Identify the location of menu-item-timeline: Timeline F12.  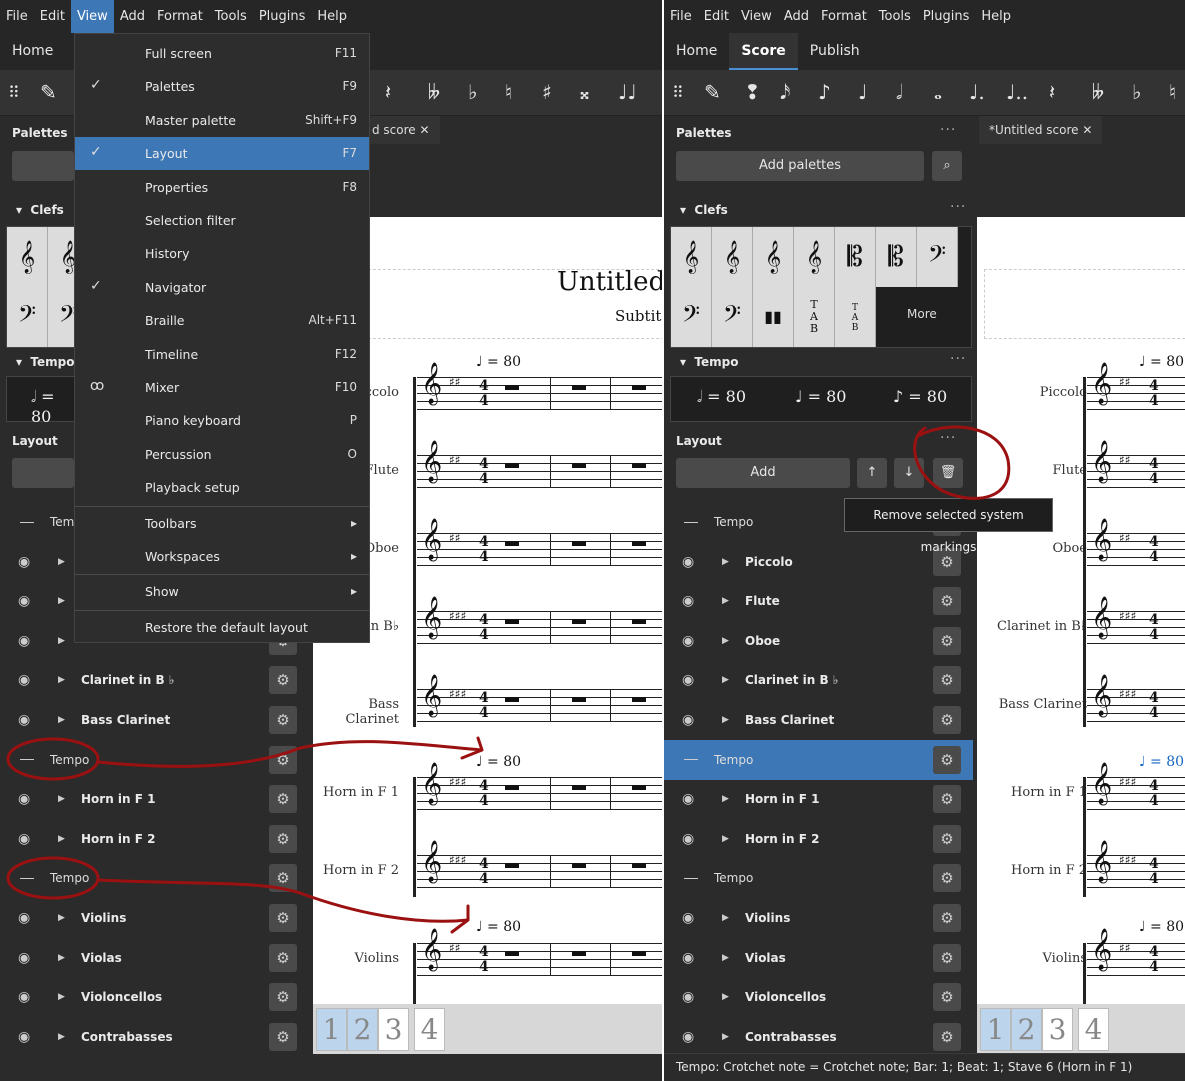
(222, 354).